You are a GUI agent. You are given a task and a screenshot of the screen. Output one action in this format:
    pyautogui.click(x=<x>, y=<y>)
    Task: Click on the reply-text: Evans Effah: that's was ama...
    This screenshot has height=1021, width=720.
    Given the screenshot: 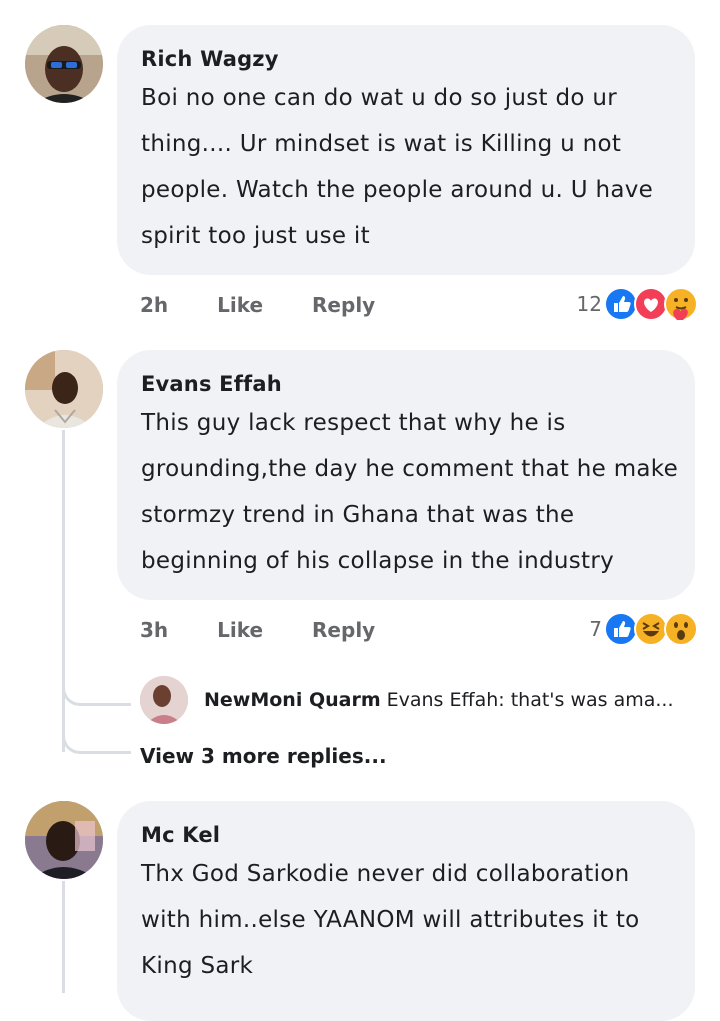 What is the action you would take?
    pyautogui.click(x=530, y=700)
    